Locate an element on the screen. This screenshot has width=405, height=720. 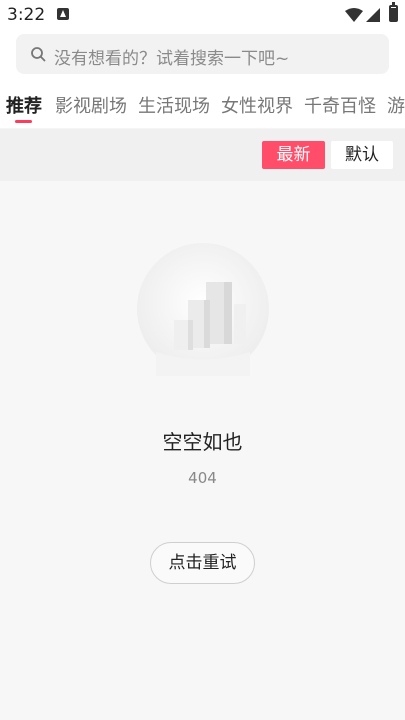
notification-icon is located at coordinates (63, 14).